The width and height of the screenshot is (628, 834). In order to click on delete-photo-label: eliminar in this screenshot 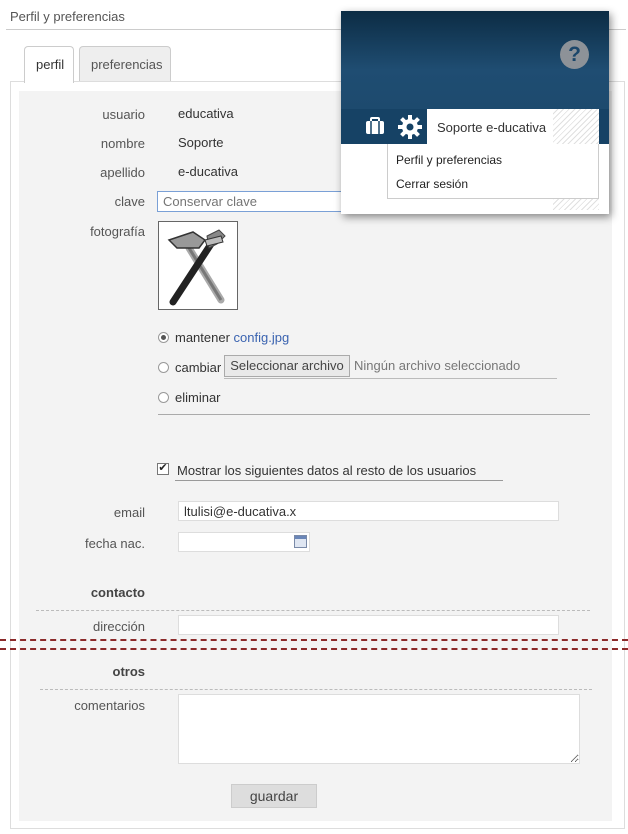, I will do `click(198, 397)`.